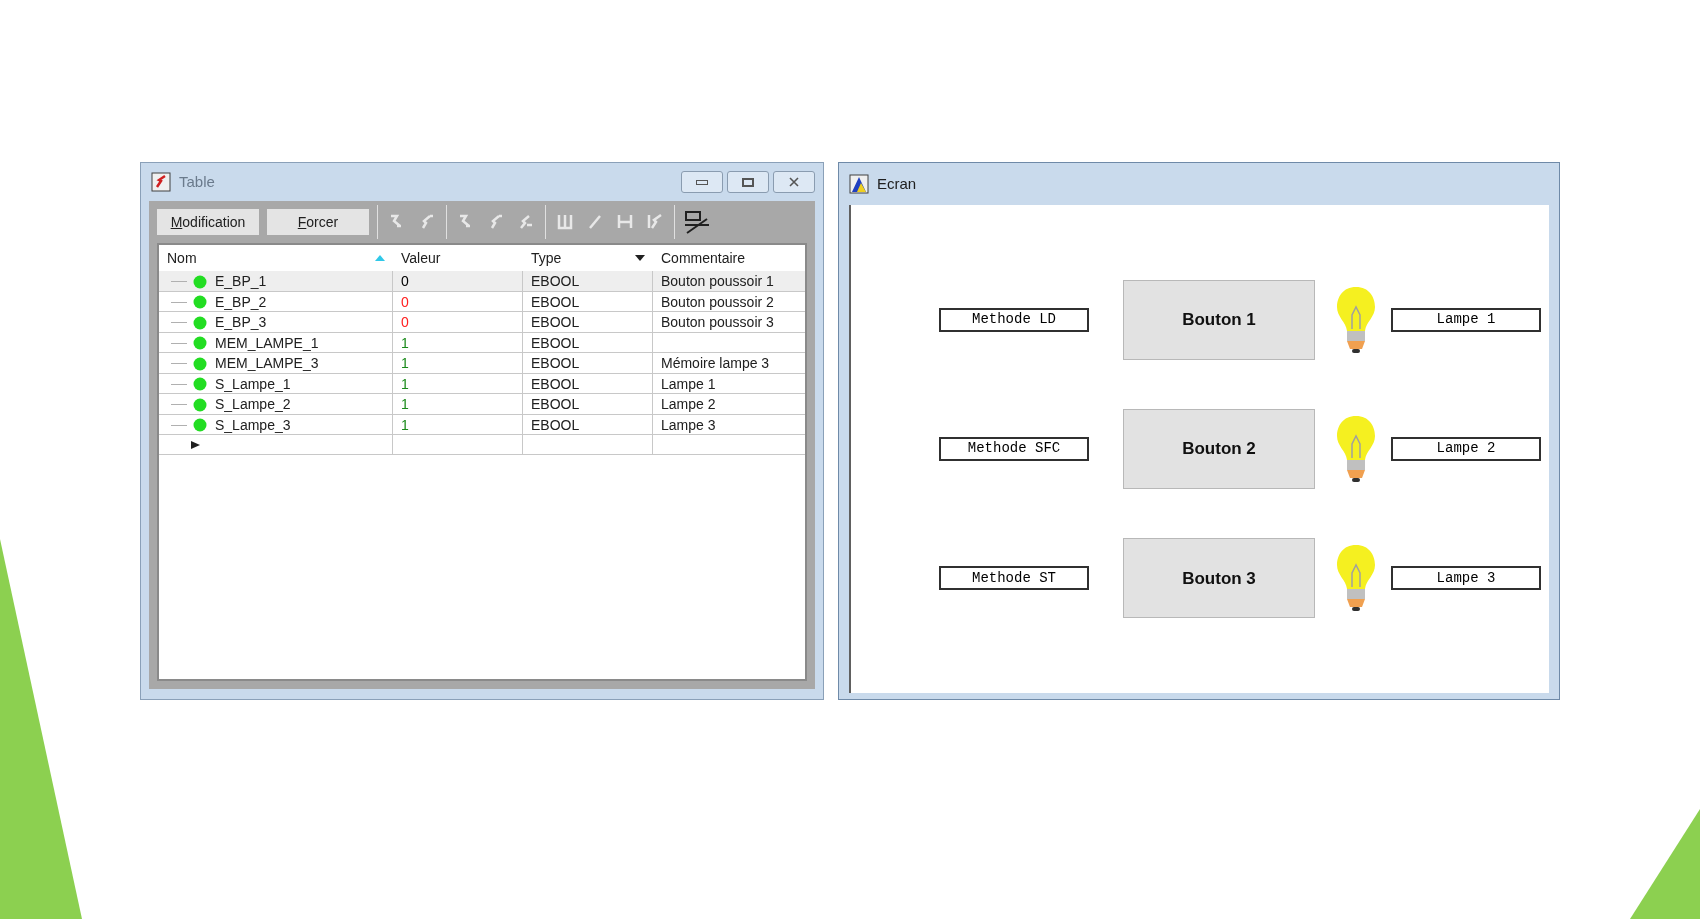 The image size is (1700, 919). I want to click on table-row: E_BP_2 0 EBOOL Bouton poussoir 2, so click(482, 301).